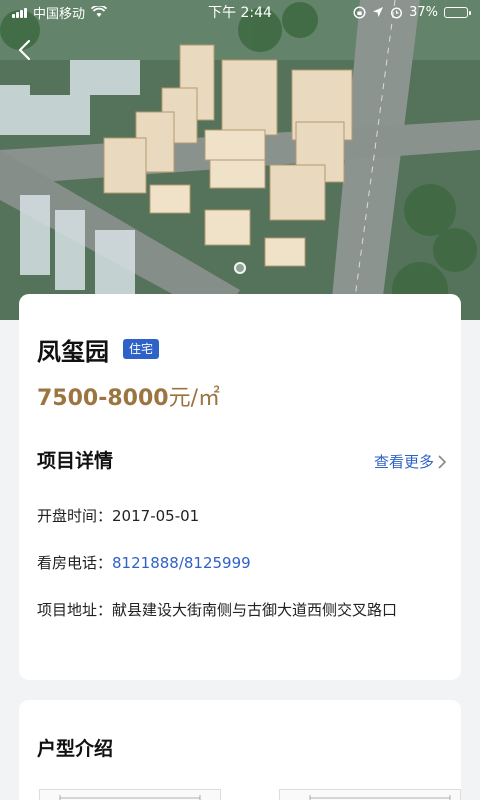 The image size is (480, 800). I want to click on price-range: 7500-8000元/㎡, so click(128, 396).